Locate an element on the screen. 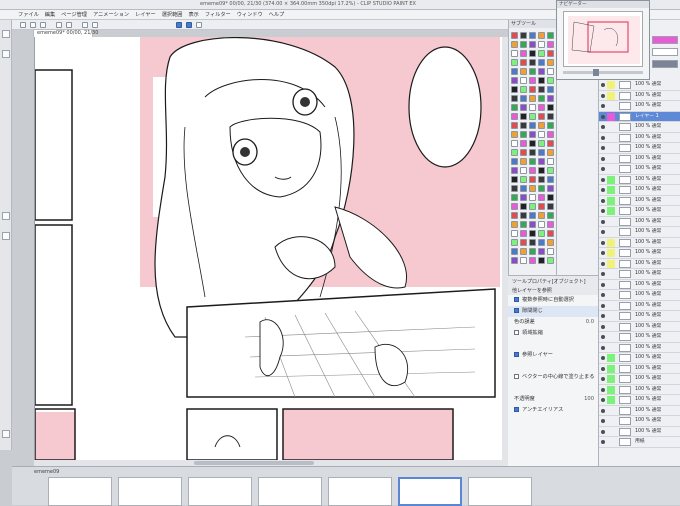 The width and height of the screenshot is (680, 506). document-tab: ememe09* 00/00, 21/30 is located at coordinates (65, 33).